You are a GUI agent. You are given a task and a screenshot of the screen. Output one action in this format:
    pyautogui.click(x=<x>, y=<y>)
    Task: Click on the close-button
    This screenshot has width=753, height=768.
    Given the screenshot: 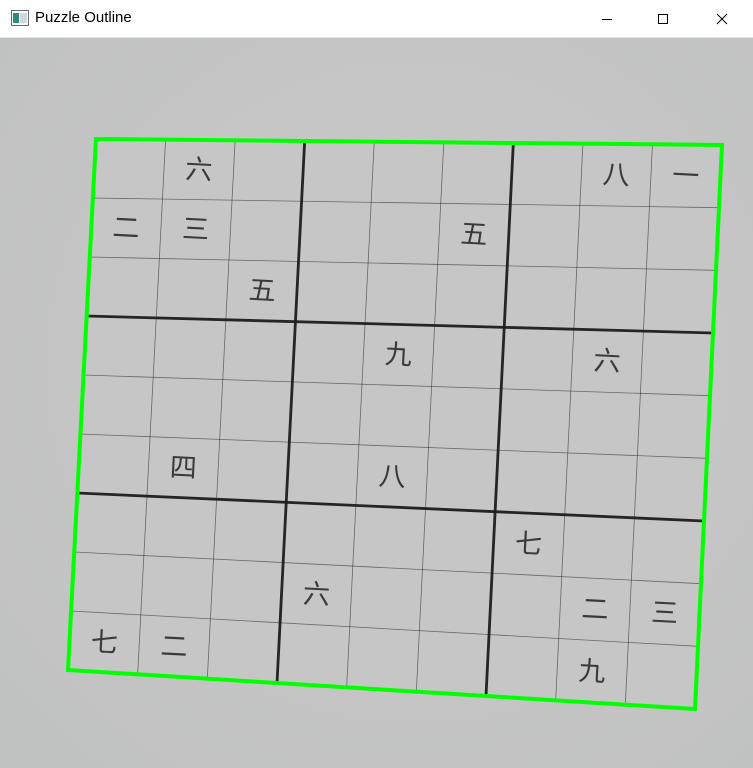 What is the action you would take?
    pyautogui.click(x=722, y=18)
    